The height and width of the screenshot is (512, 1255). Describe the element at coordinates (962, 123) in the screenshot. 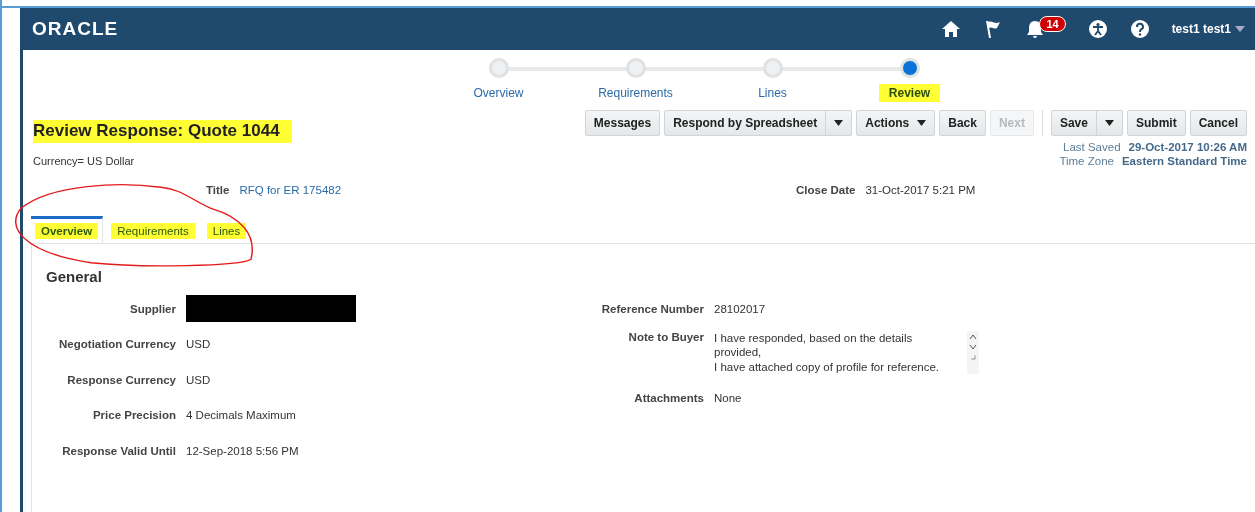

I see `button: Back` at that location.